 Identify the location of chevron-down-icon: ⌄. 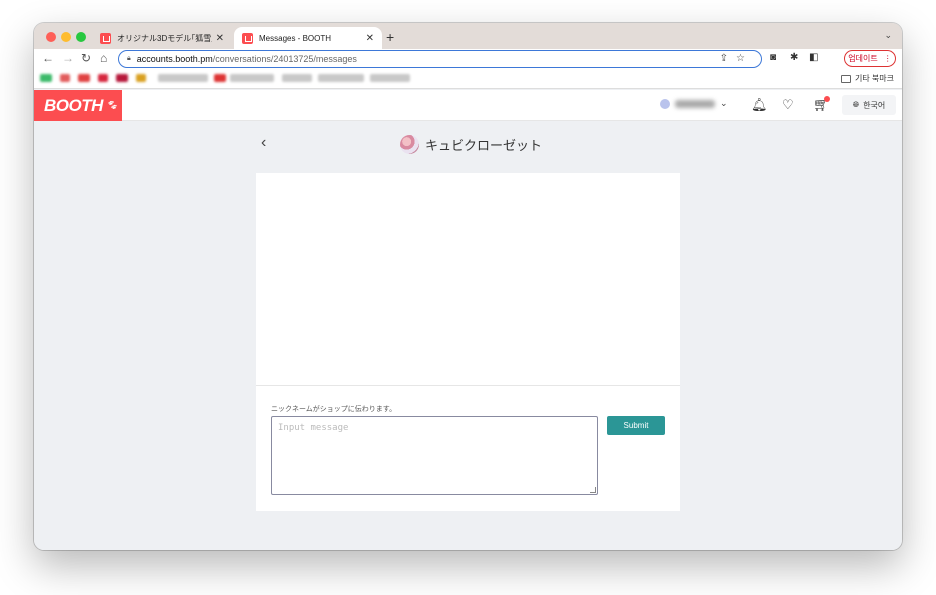
(724, 103).